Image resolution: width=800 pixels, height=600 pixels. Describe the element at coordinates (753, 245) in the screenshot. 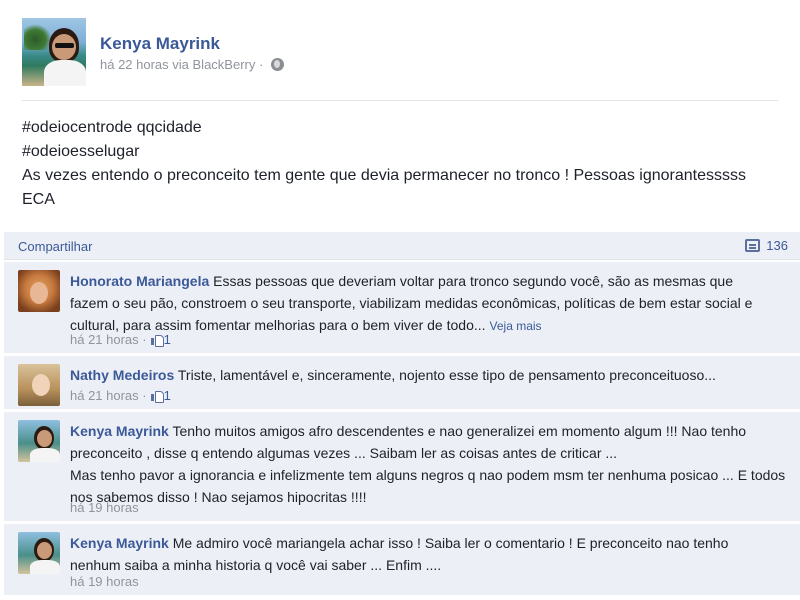

I see `comment-icon` at that location.